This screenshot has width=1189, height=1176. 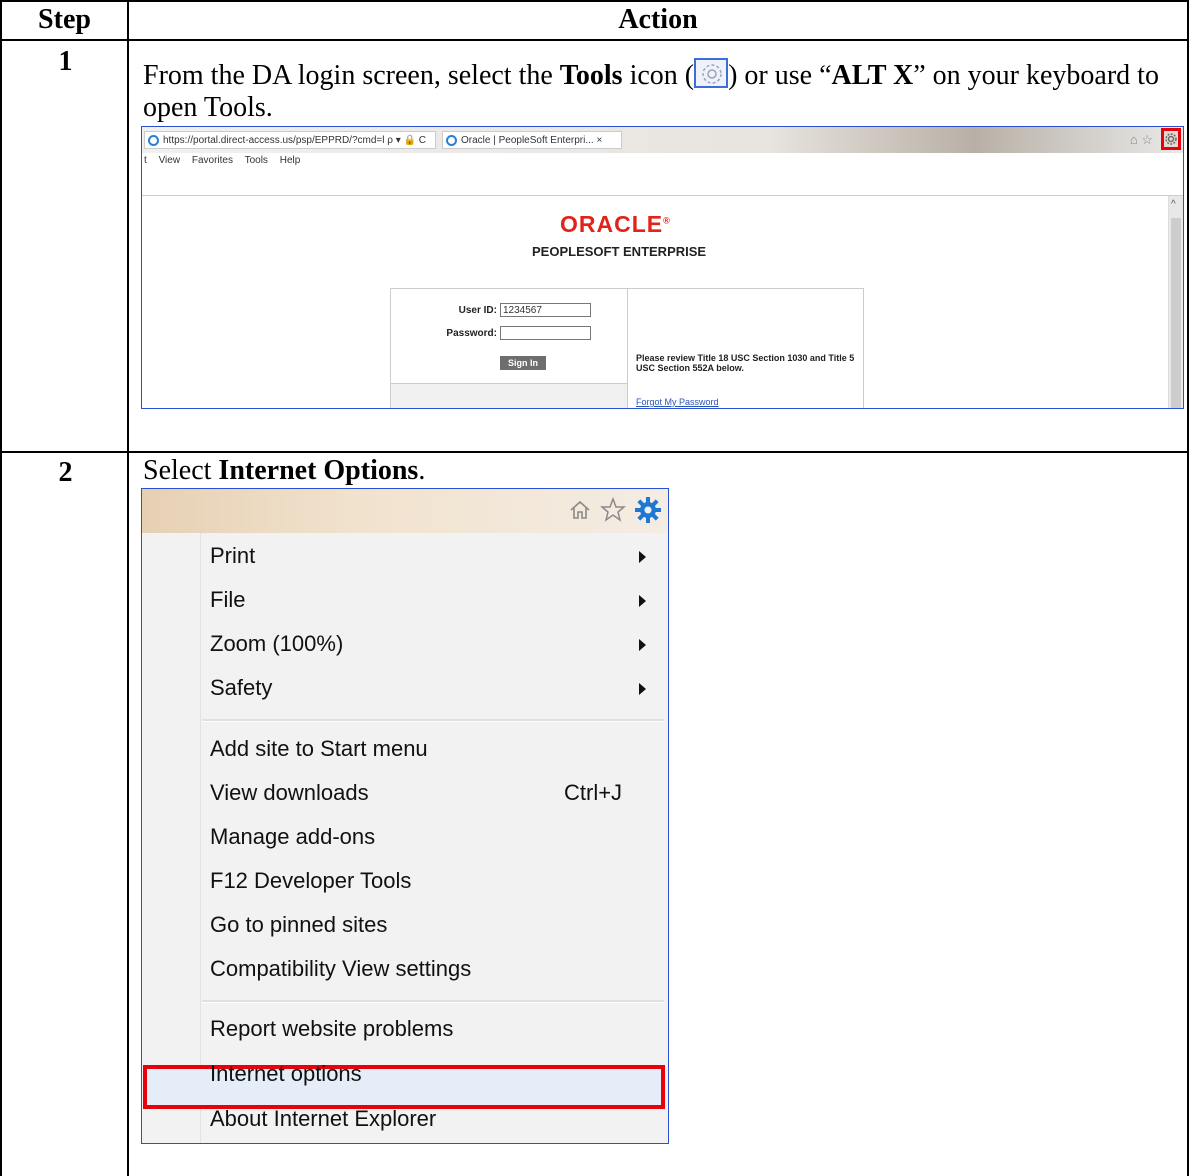 What do you see at coordinates (545, 333) in the screenshot?
I see `password-field` at bounding box center [545, 333].